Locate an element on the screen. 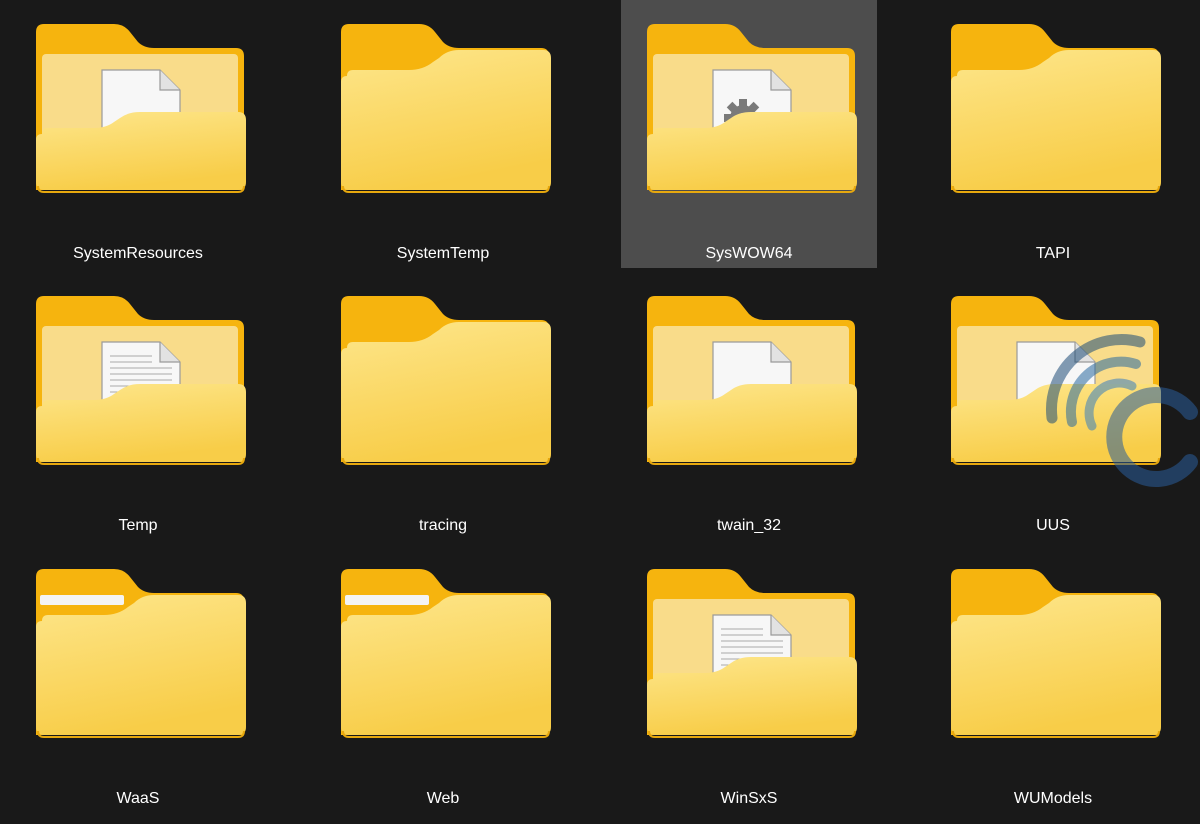 The height and width of the screenshot is (824, 1200). folder-name-label: WUModels is located at coordinates (1053, 798).